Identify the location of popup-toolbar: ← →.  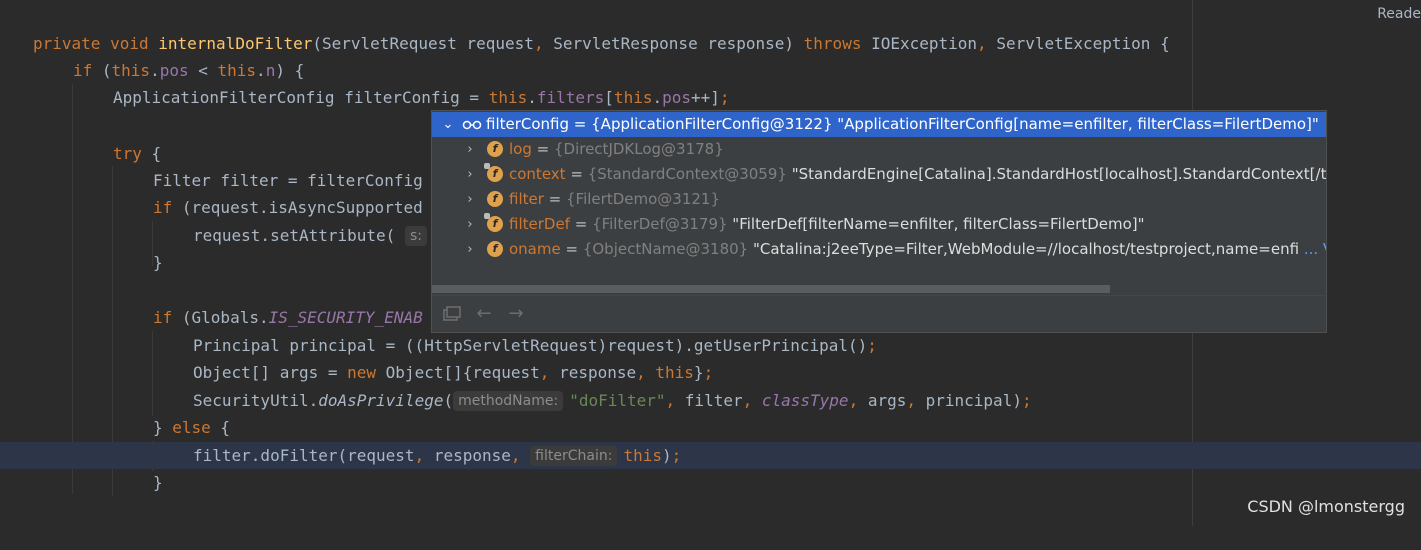
(879, 313).